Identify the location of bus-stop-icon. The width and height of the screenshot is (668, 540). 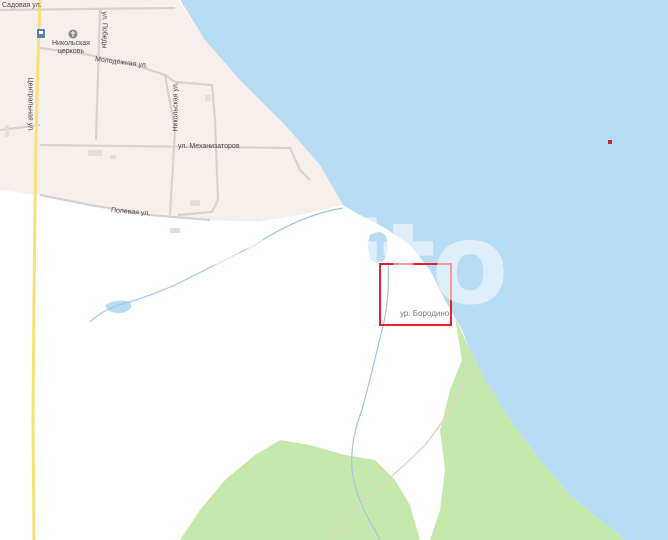
(41, 33).